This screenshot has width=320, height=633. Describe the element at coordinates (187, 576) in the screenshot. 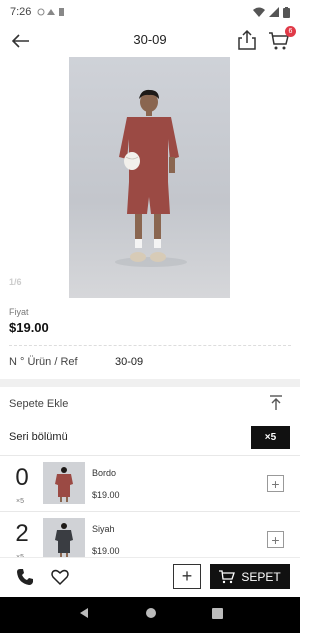

I see `add-quantity-button: +` at that location.